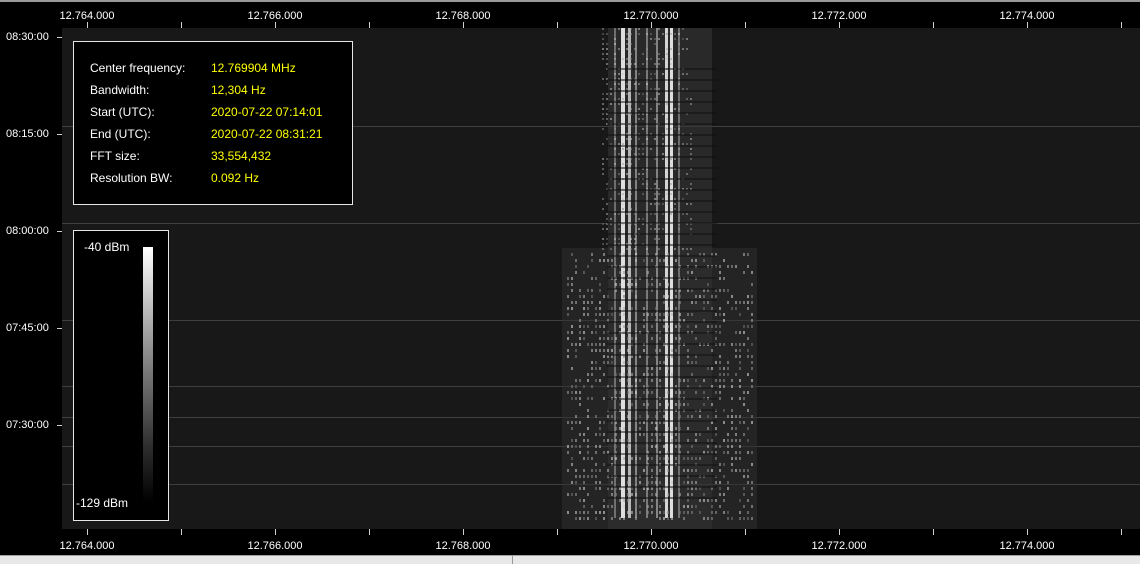  I want to click on minor-tick, so click(745, 532).